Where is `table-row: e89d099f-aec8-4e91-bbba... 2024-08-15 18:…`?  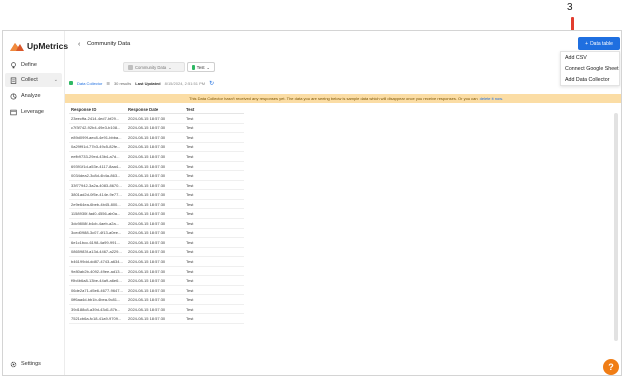
table-row: e89d099f-aec8-4e91-bbba... 2024-08-15 18:… is located at coordinates (156, 138).